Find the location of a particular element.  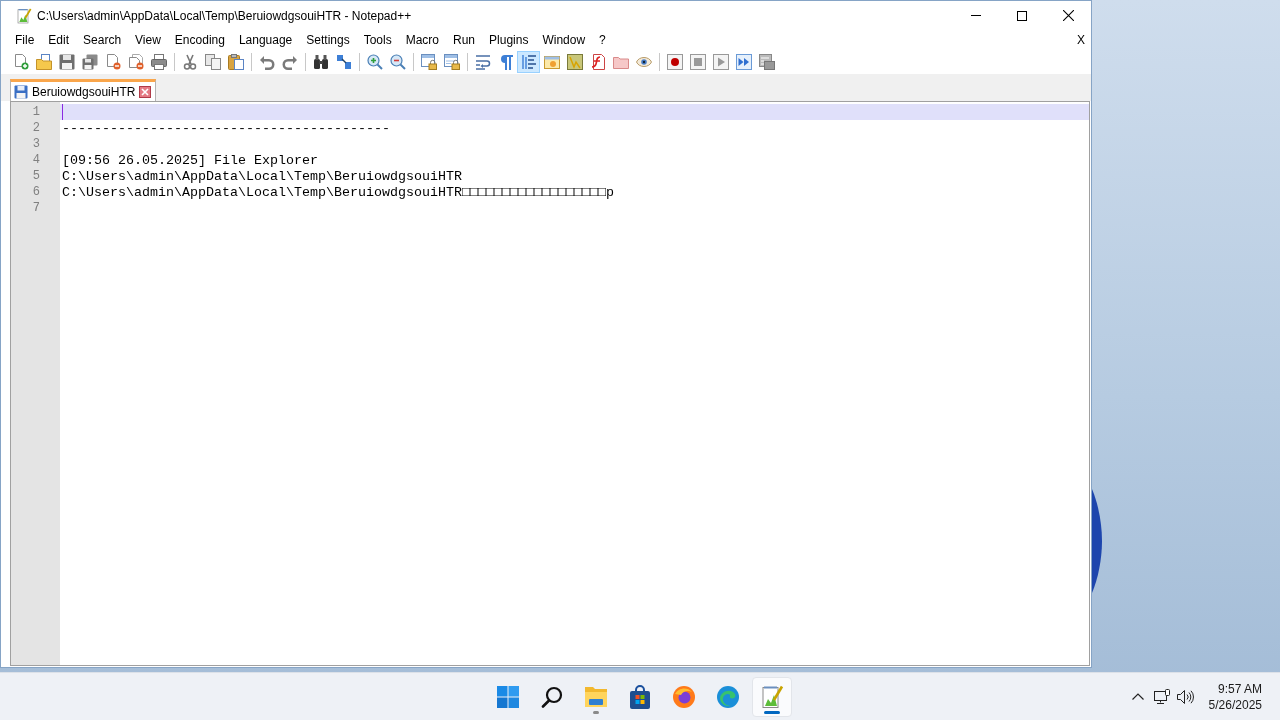

print-icon is located at coordinates (158, 62).